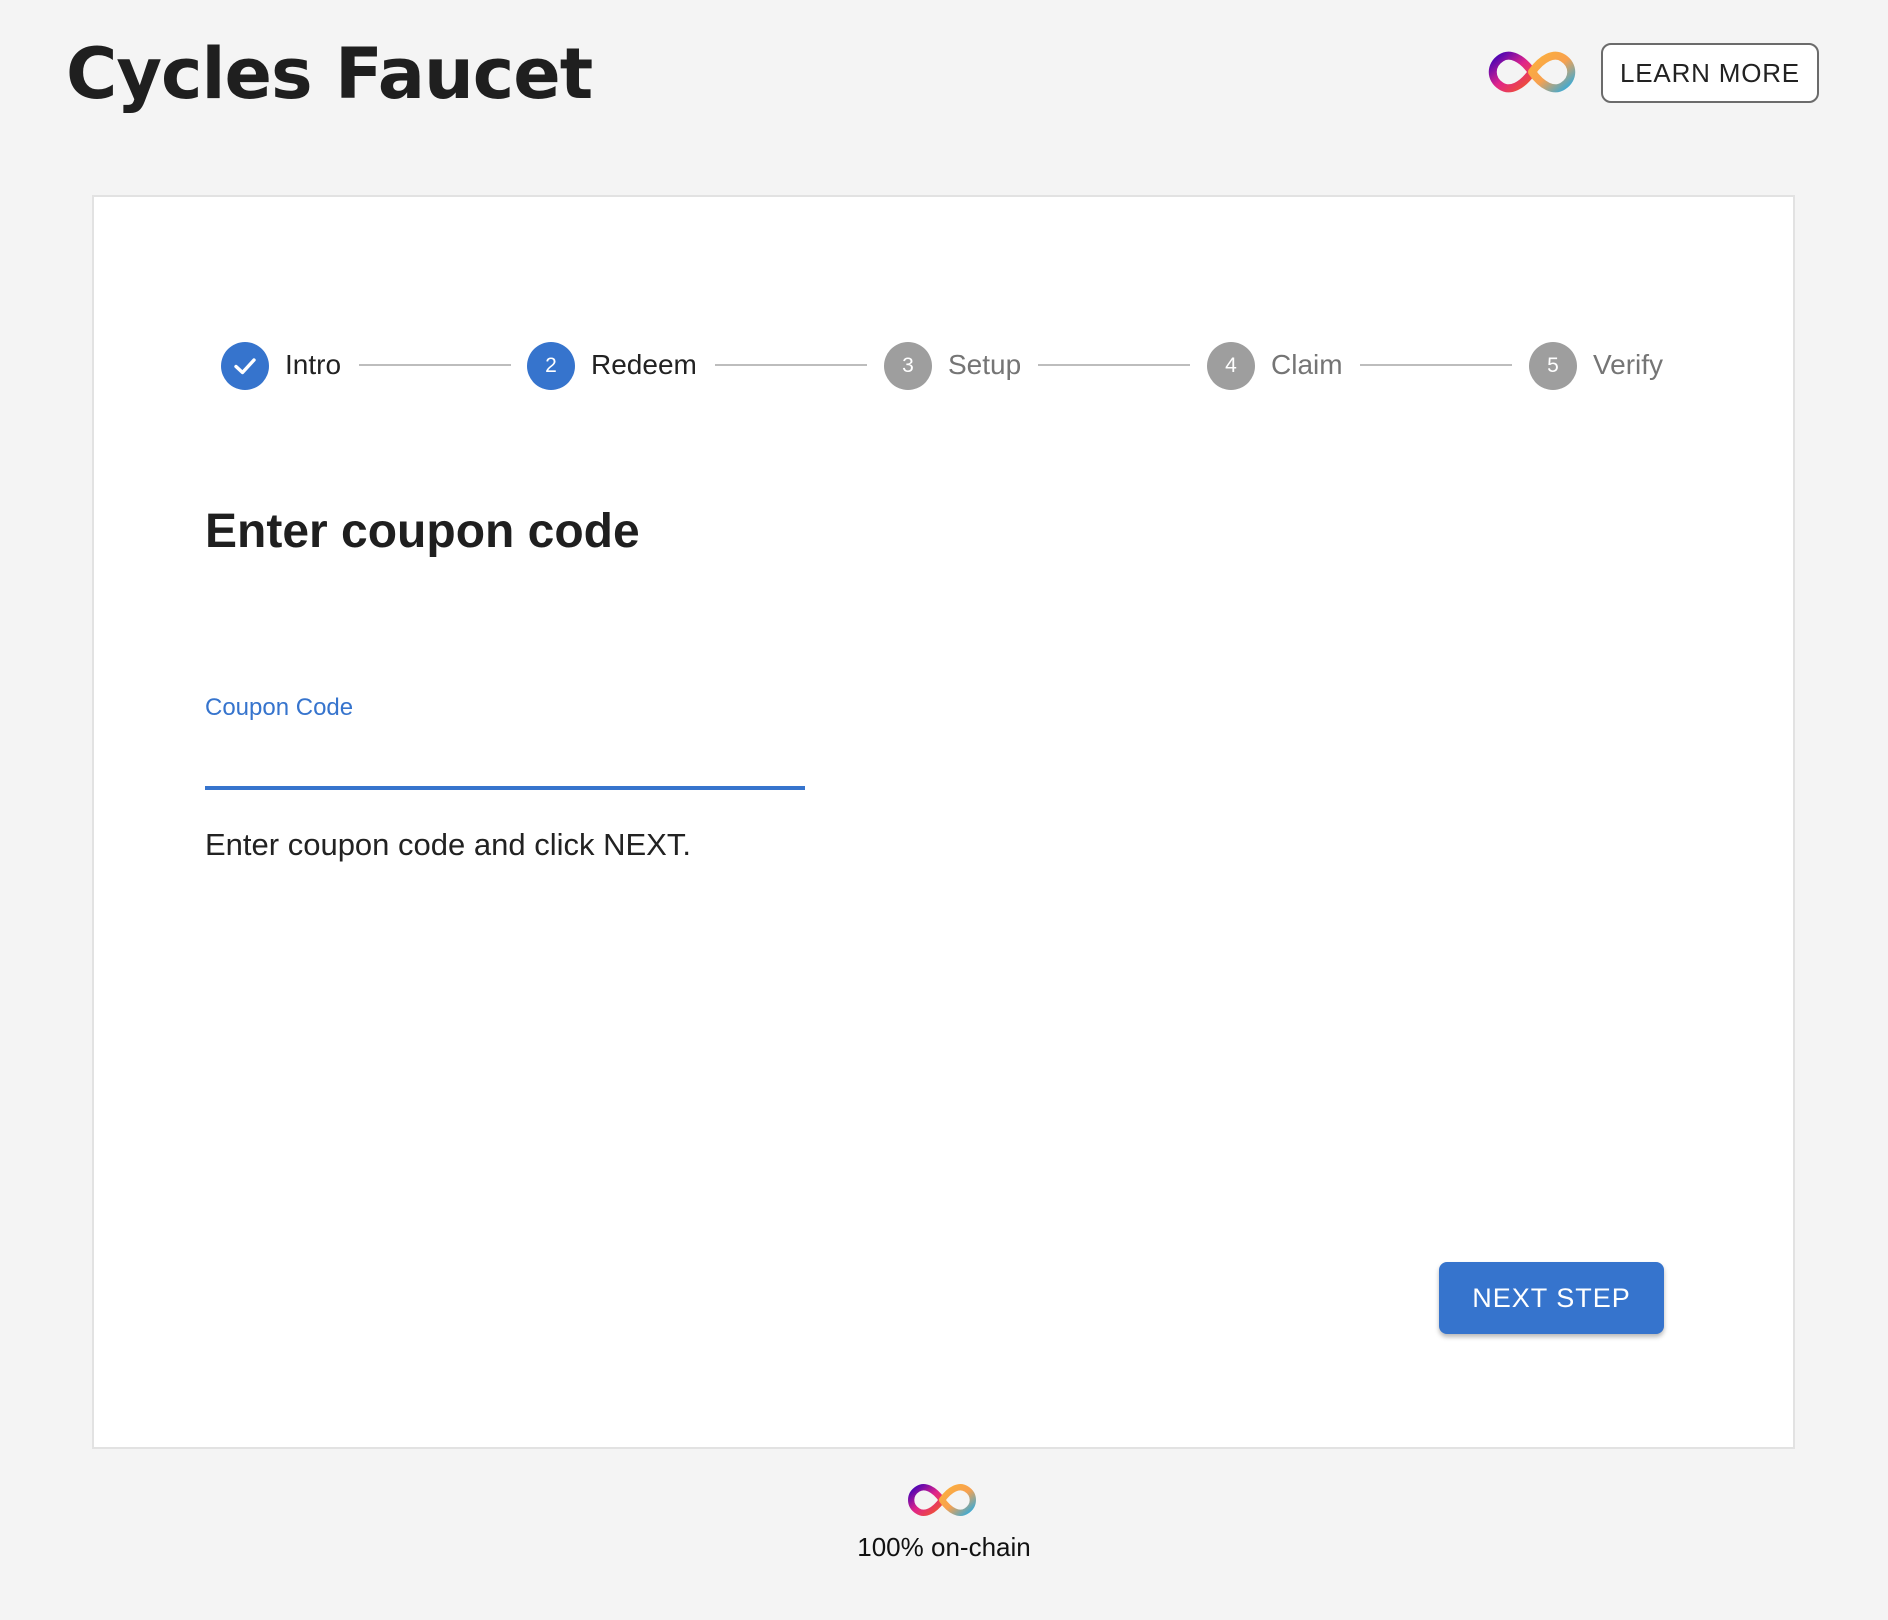 This screenshot has height=1620, width=1888. I want to click on learn-more-button: LEARN MORE, so click(1710, 73).